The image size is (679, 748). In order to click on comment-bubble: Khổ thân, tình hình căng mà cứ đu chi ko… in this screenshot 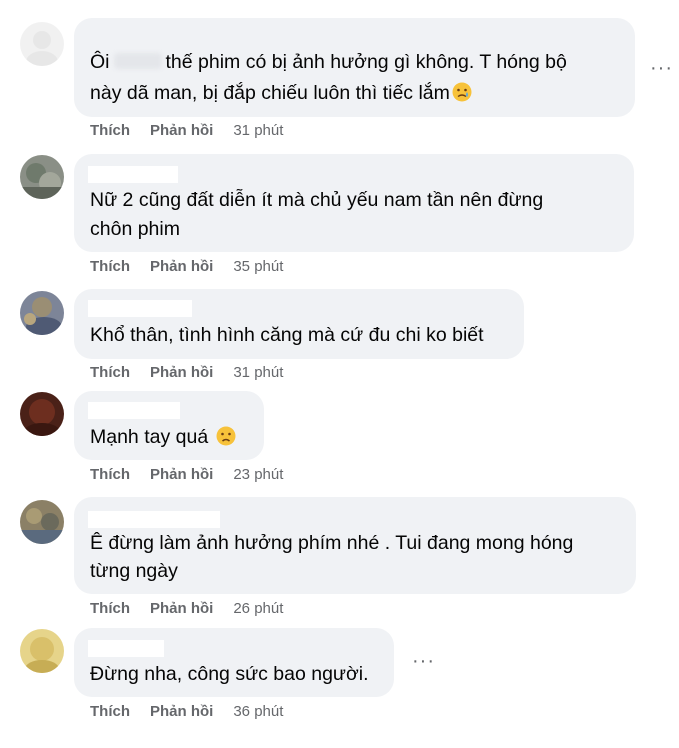, I will do `click(299, 324)`.